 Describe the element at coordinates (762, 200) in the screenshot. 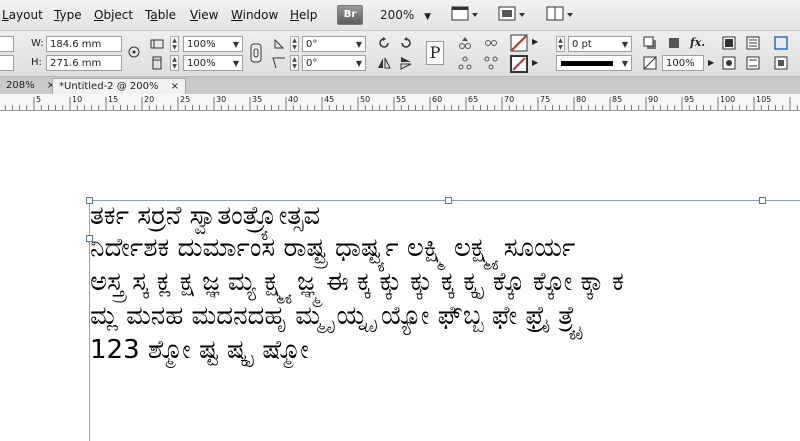

I see `frame-handle-top-right` at that location.